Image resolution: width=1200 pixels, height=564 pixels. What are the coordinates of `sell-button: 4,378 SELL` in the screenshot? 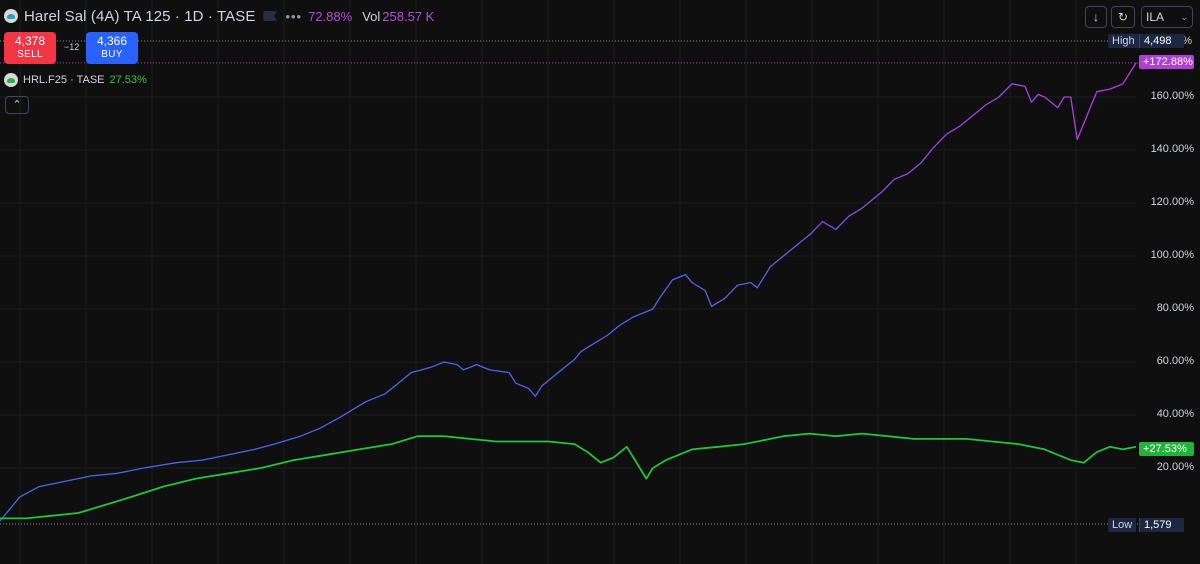 It's located at (30, 48).